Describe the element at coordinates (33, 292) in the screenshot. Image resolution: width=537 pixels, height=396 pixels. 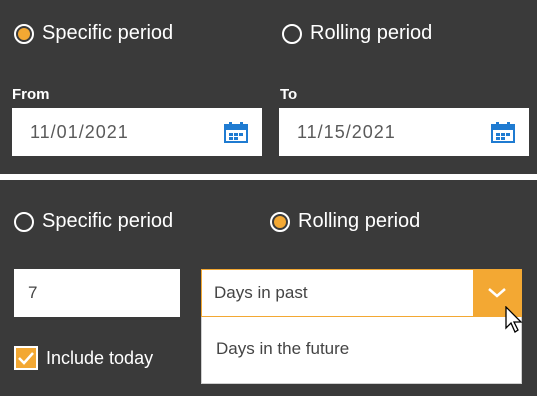
I see `period-count-value: 7` at that location.